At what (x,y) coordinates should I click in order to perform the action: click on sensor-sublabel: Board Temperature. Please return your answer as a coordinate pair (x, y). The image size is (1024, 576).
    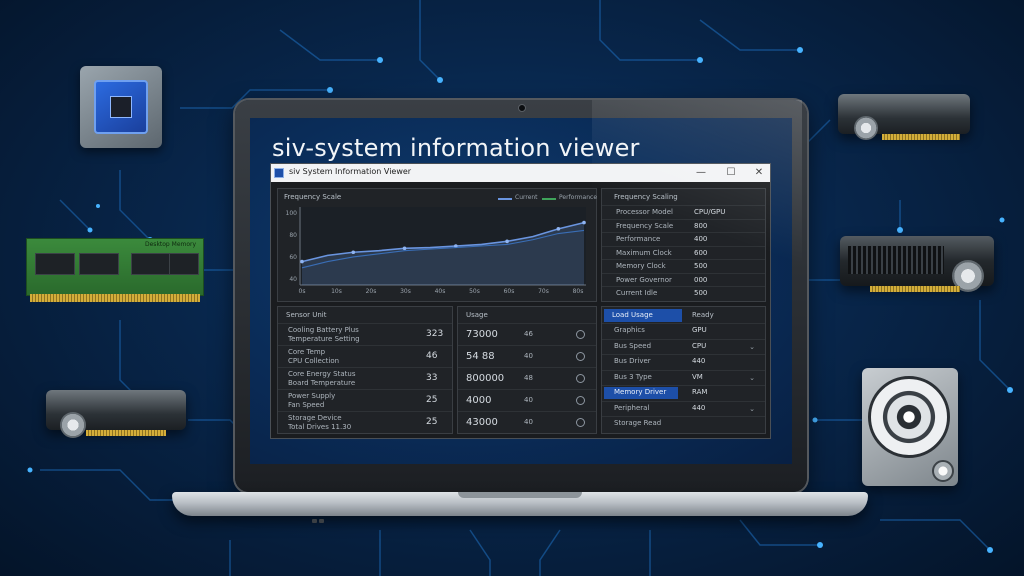
    Looking at the image, I should click on (322, 383).